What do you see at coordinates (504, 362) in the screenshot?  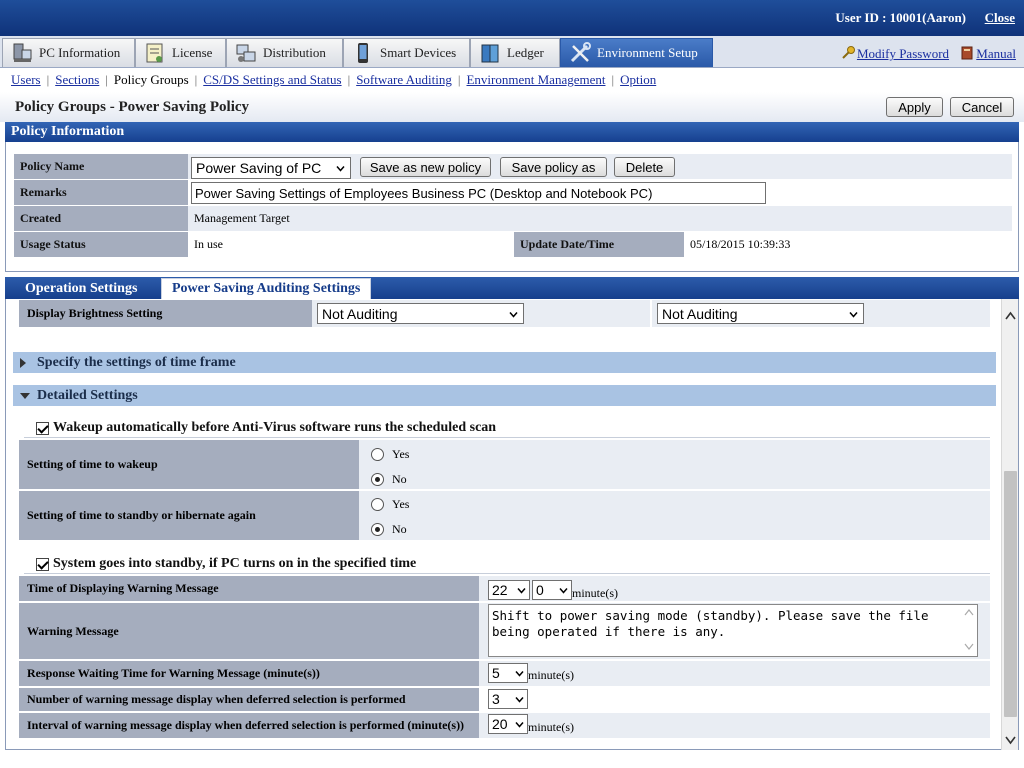 I see `time-frame-section-toggle: Specify the settings of time frame` at bounding box center [504, 362].